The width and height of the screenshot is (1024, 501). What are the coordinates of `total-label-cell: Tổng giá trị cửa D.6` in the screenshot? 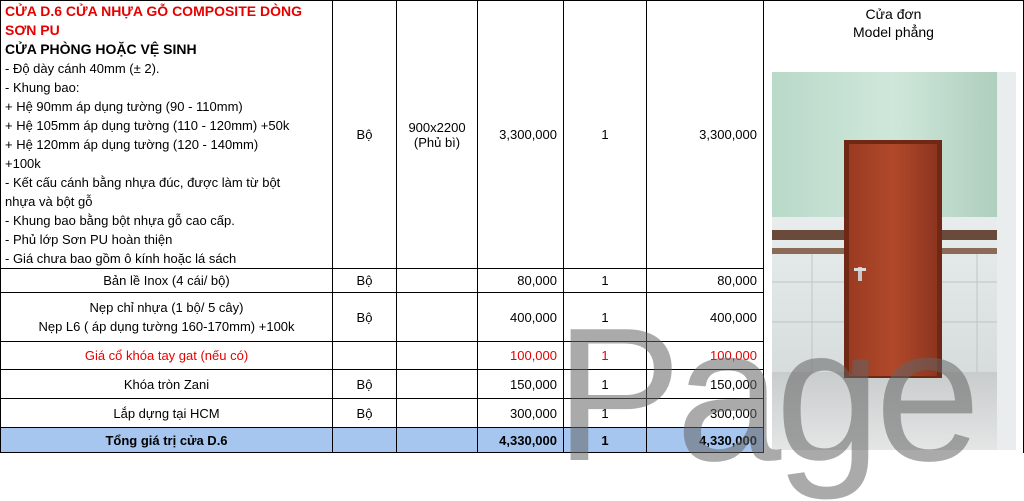 It's located at (166, 440).